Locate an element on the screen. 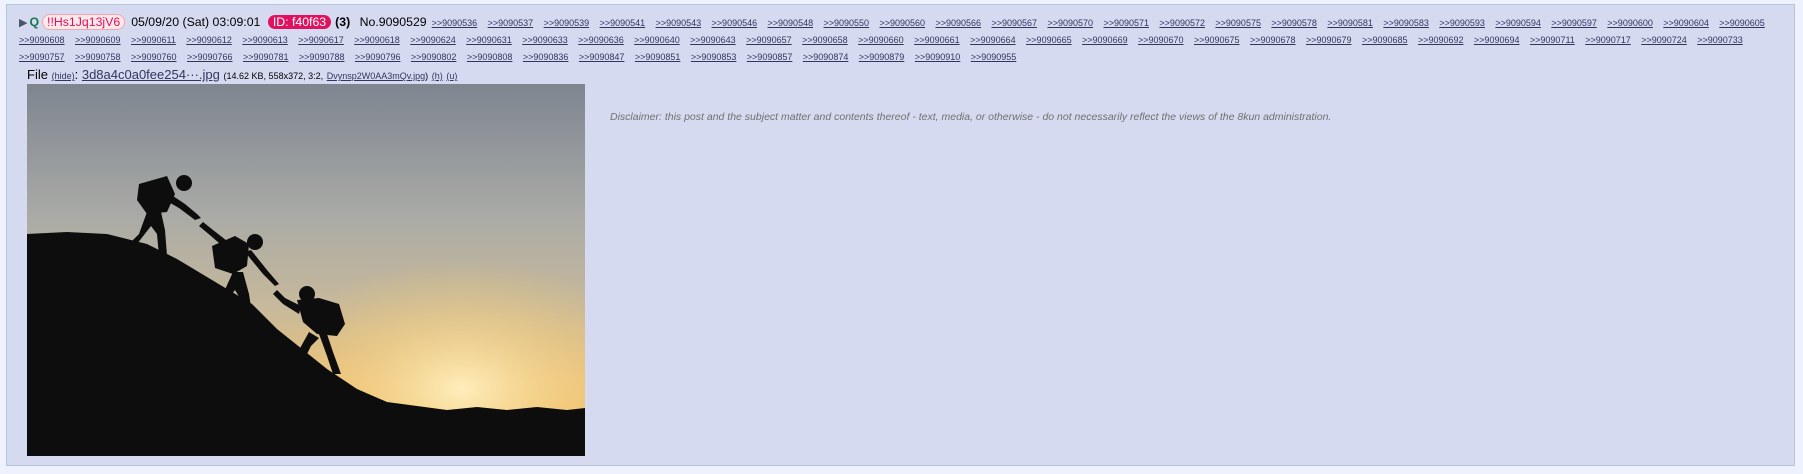 This screenshot has width=1803, height=474. backlink: >>9090661 is located at coordinates (937, 40).